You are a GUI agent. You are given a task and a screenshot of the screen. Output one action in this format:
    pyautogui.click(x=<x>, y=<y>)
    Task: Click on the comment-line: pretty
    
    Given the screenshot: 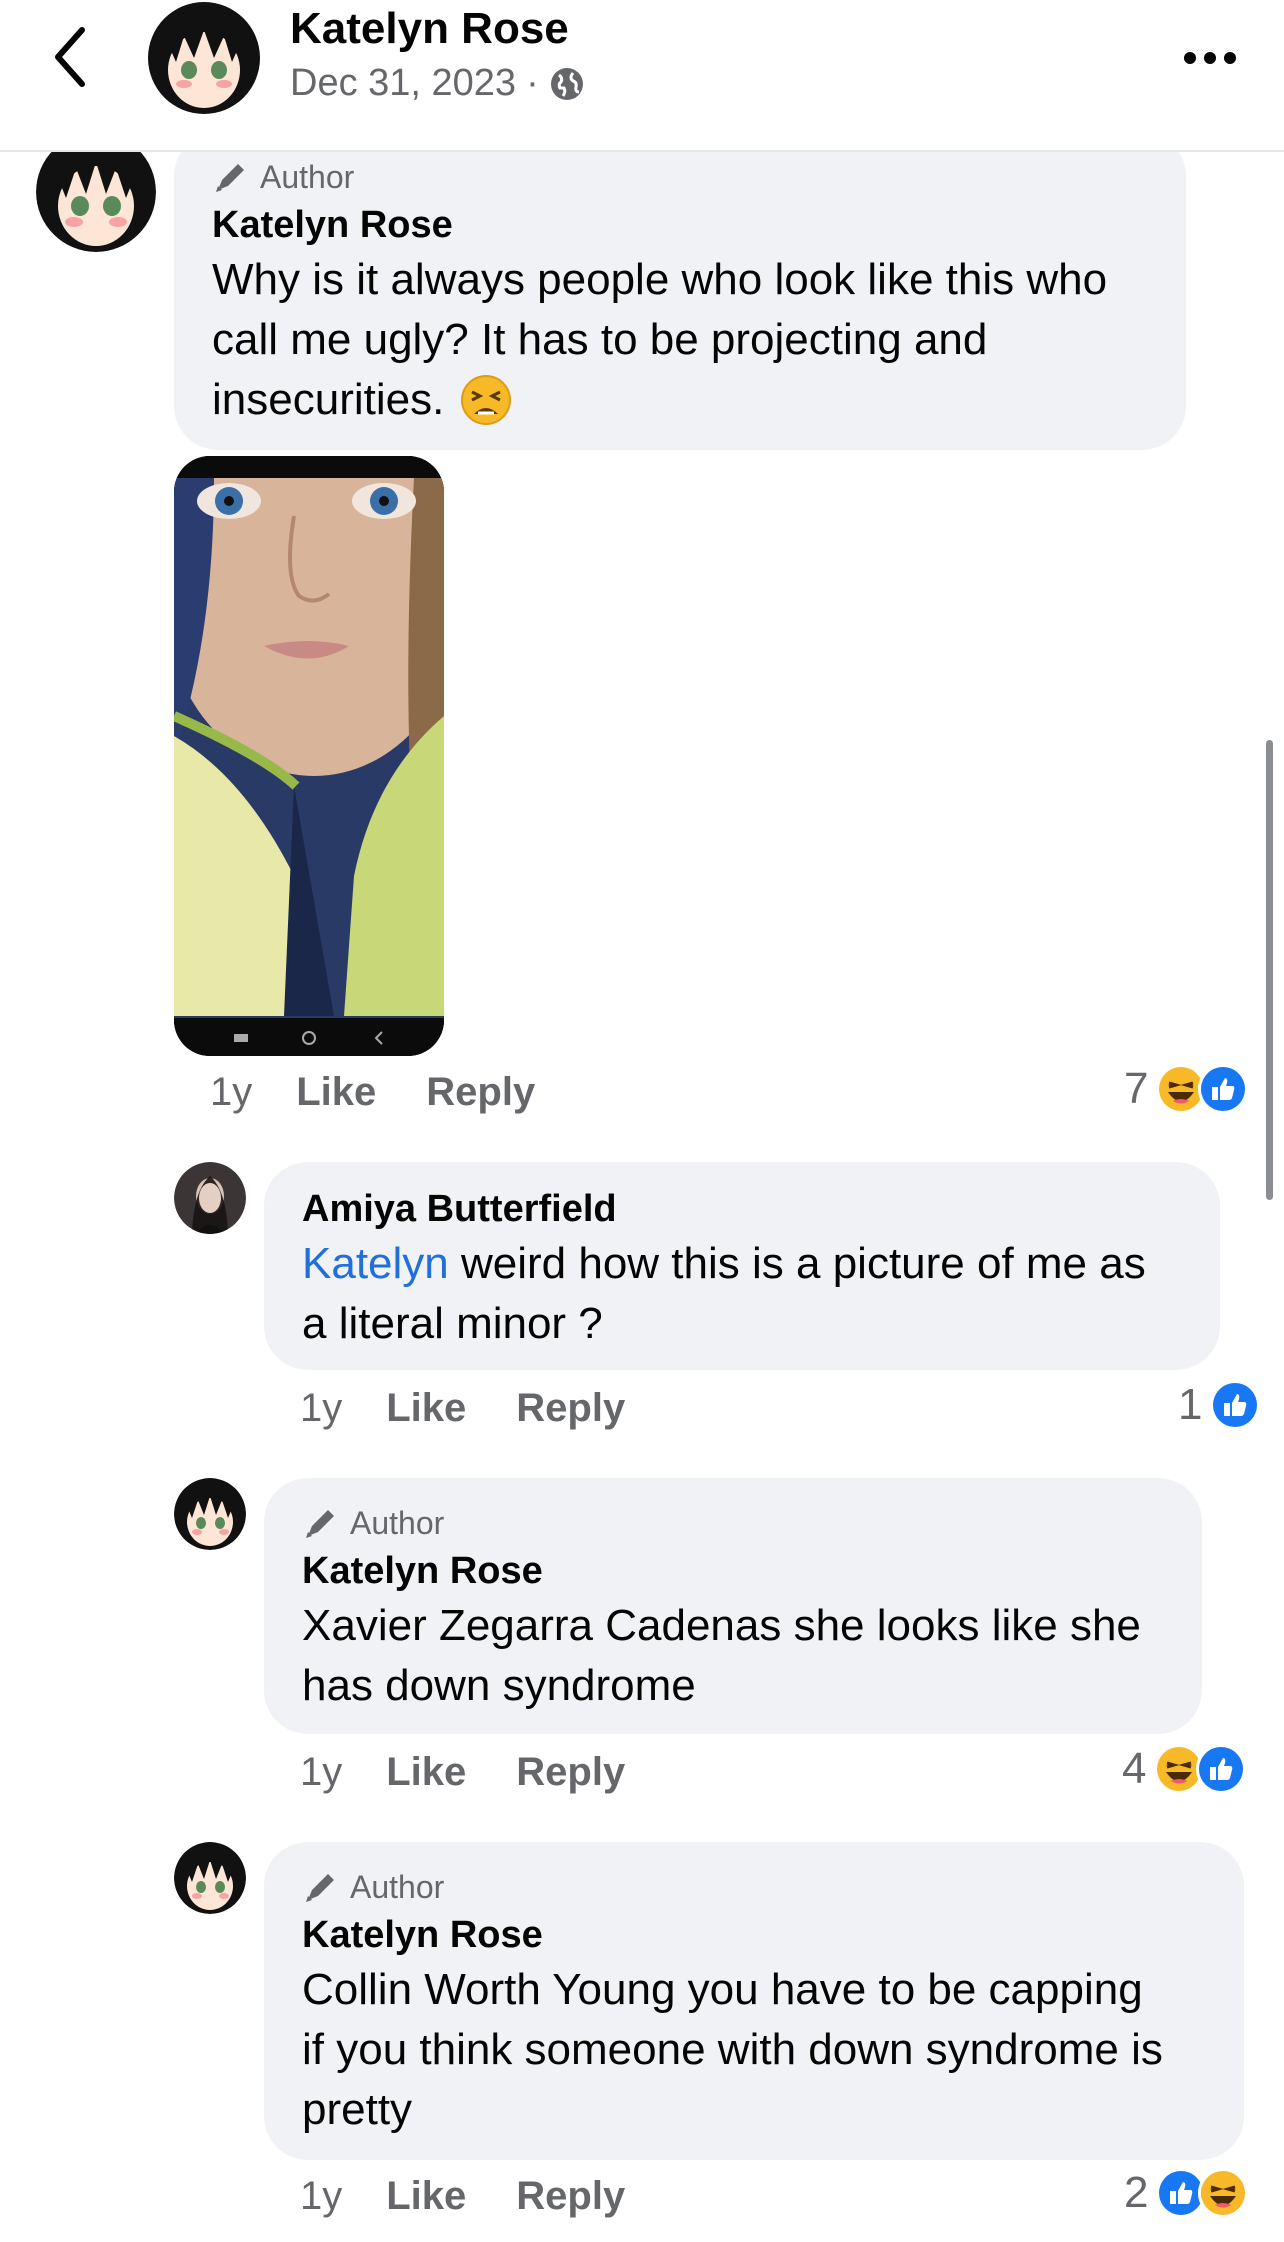 What is the action you would take?
    pyautogui.click(x=357, y=2109)
    